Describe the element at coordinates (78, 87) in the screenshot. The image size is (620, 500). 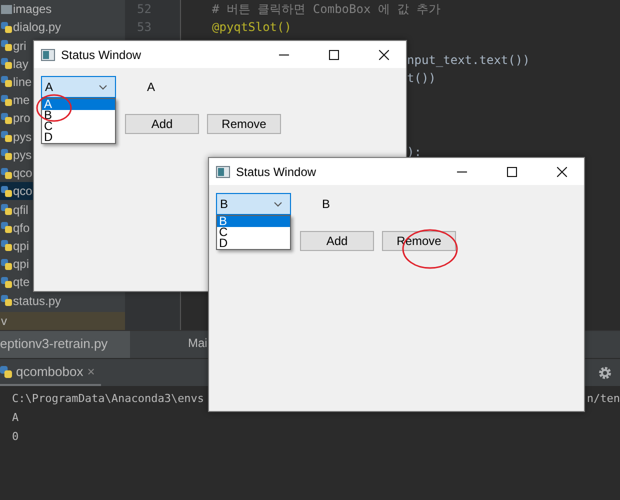
I see `combo-box: A` at that location.